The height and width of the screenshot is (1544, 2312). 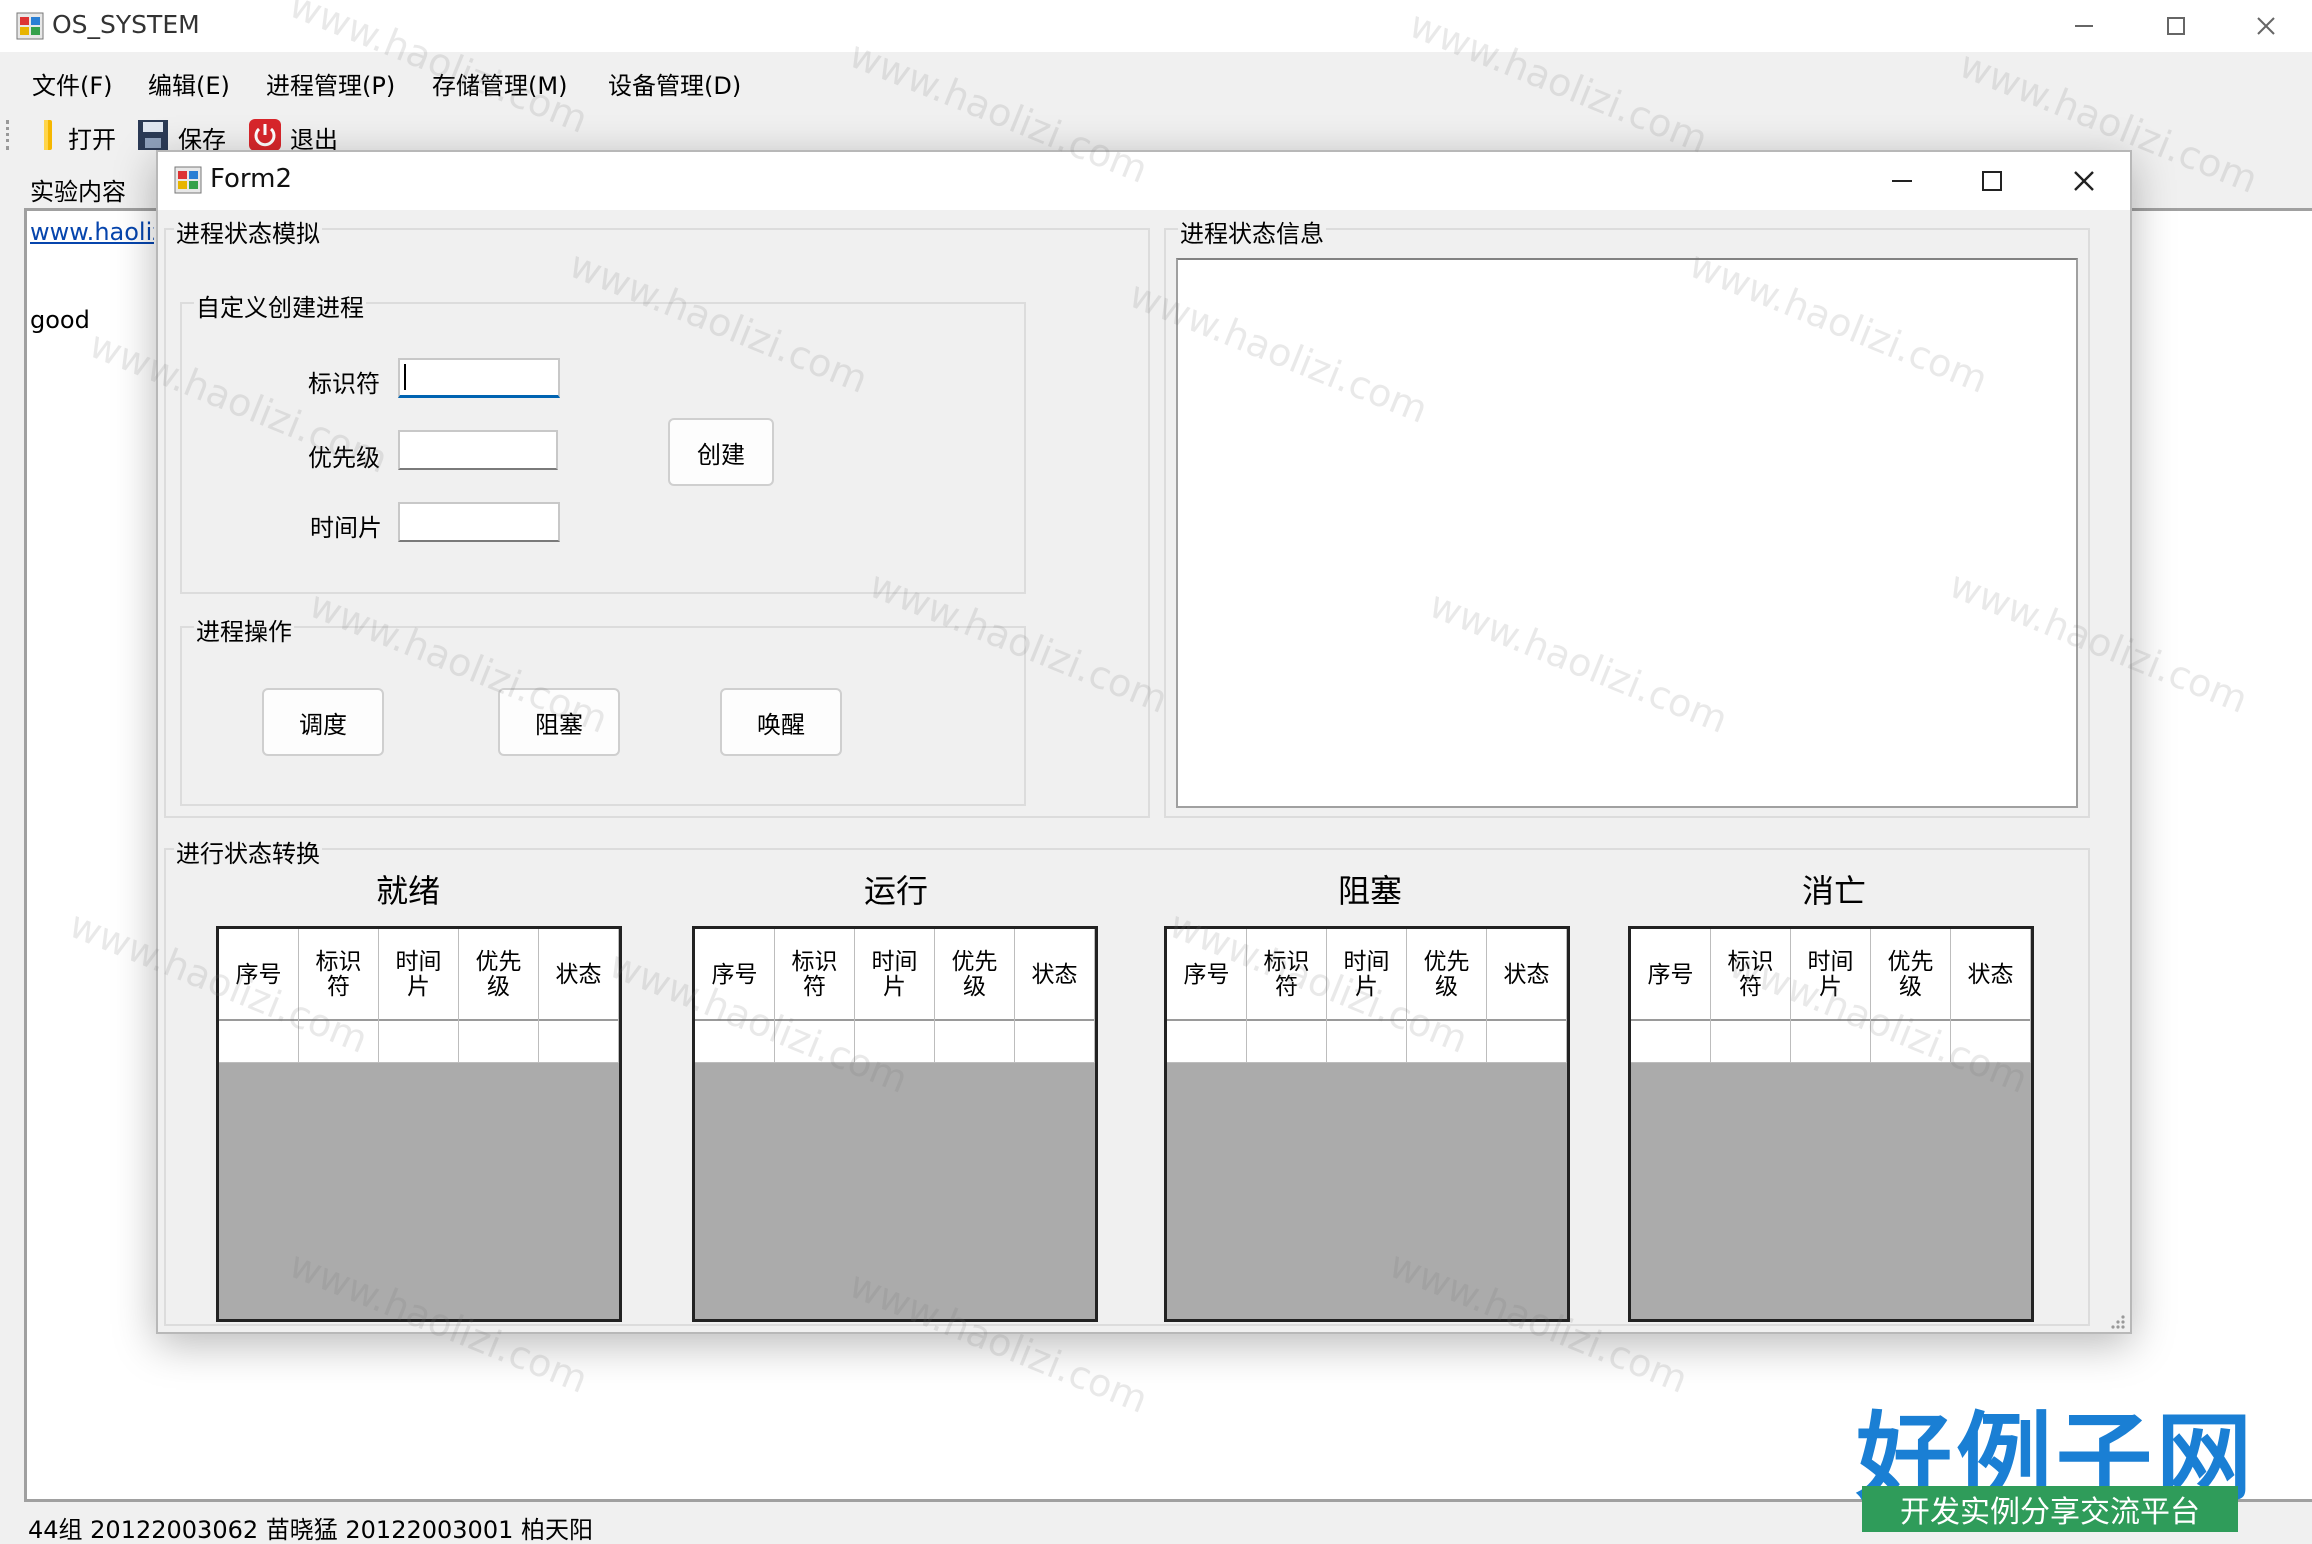 I want to click on form2-title: Form2, so click(x=251, y=179).